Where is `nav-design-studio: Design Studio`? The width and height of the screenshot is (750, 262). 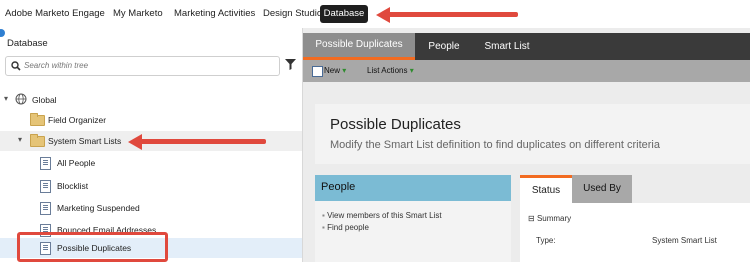
nav-design-studio: Design Studio is located at coordinates (292, 13).